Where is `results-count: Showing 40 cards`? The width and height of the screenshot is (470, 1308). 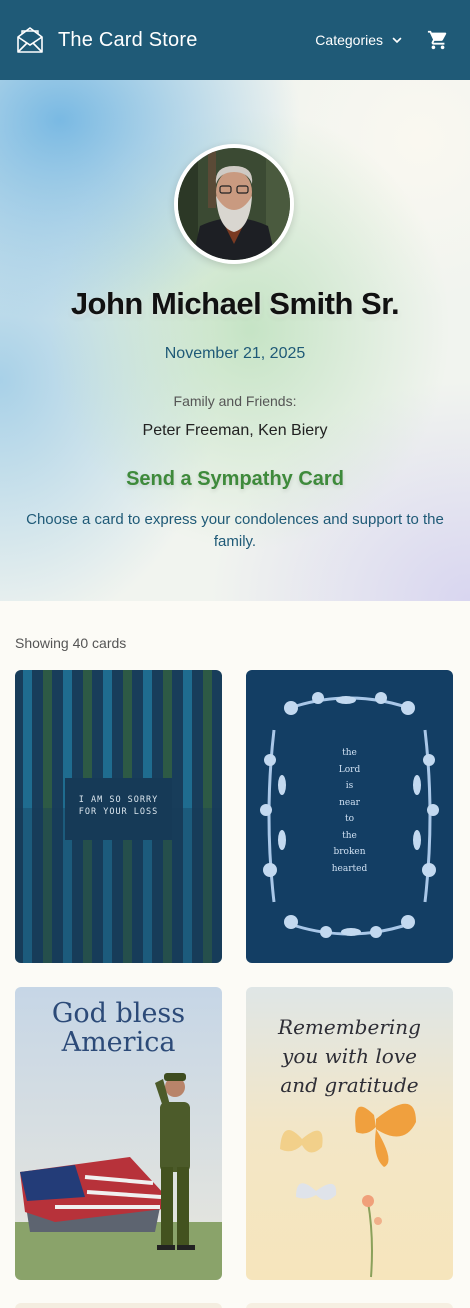 results-count: Showing 40 cards is located at coordinates (71, 643).